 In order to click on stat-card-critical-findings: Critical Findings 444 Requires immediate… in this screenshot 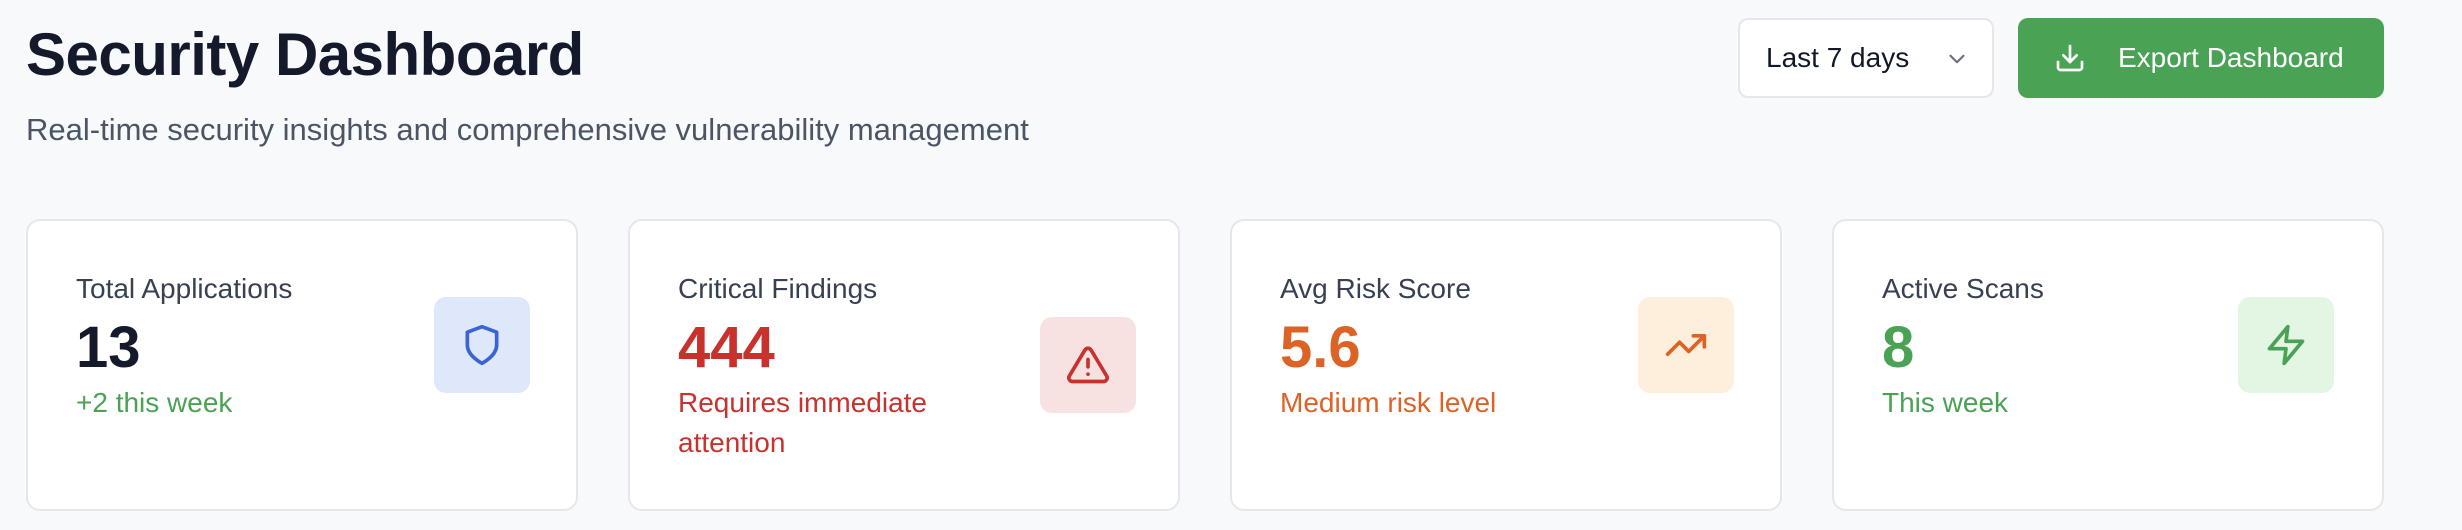, I will do `click(904, 365)`.